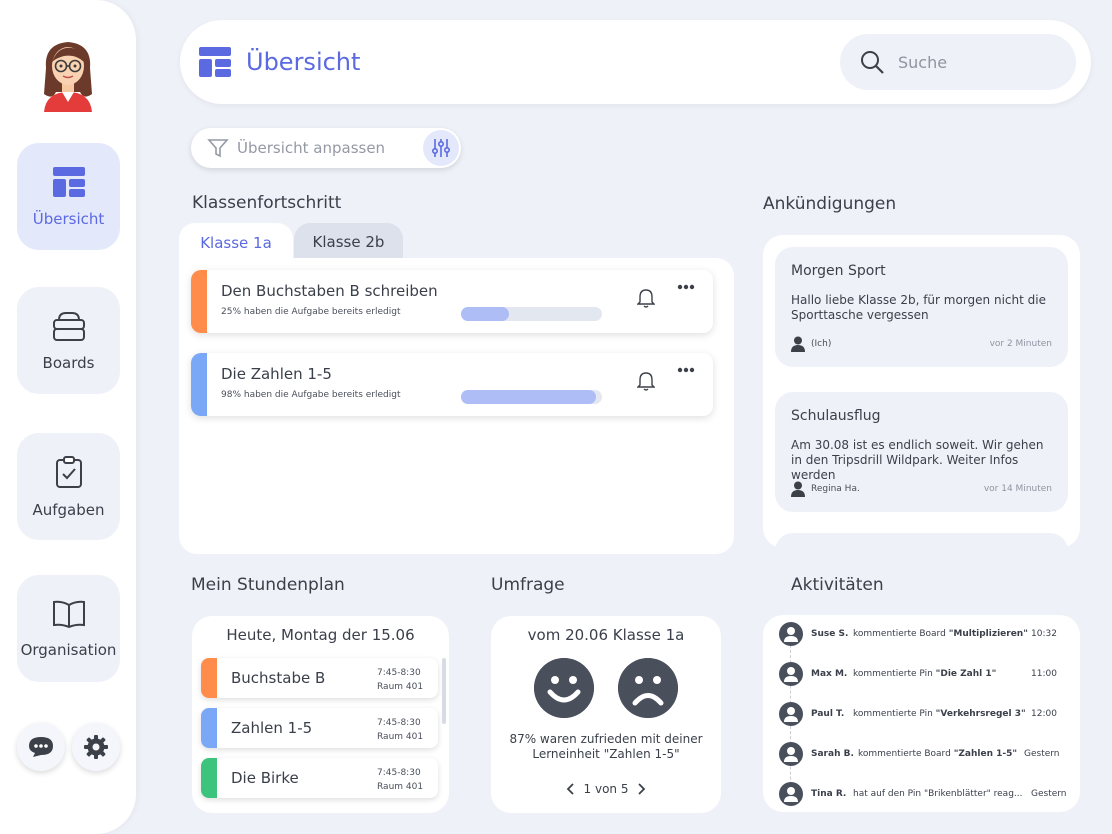 The height and width of the screenshot is (834, 1112). What do you see at coordinates (268, 585) in the screenshot?
I see `schedule-section-title: Mein Stundenplan` at bounding box center [268, 585].